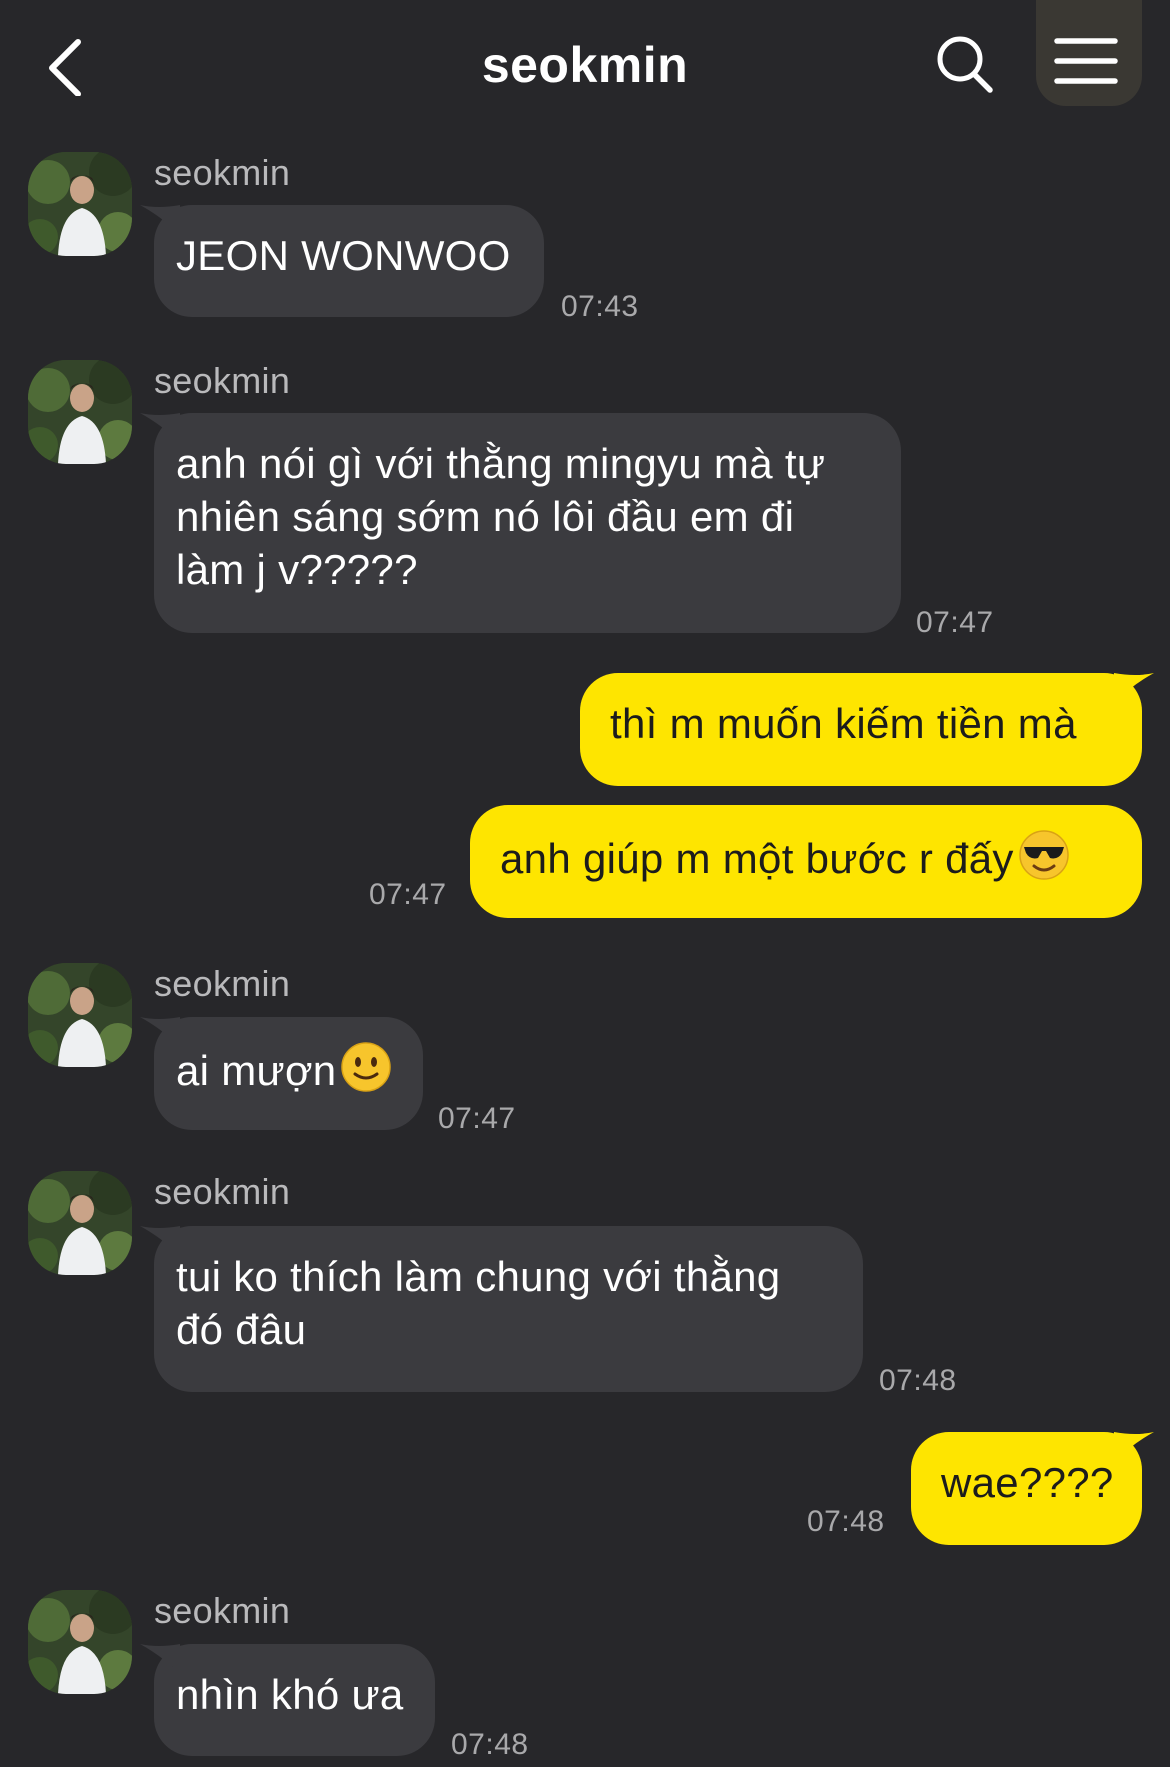 The width and height of the screenshot is (1170, 1767). I want to click on outgoing-message-bubble: anh giúp m một bước r đấy, so click(806, 861).